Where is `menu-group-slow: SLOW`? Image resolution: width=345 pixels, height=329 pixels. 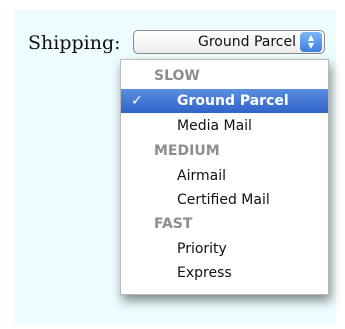
menu-group-slow: SLOW is located at coordinates (177, 76).